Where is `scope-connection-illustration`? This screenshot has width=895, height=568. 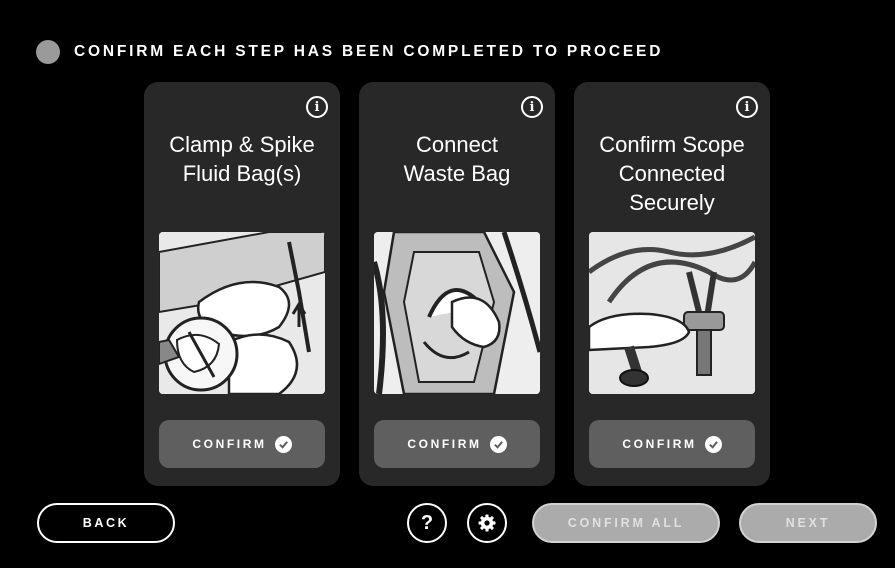 scope-connection-illustration is located at coordinates (672, 313).